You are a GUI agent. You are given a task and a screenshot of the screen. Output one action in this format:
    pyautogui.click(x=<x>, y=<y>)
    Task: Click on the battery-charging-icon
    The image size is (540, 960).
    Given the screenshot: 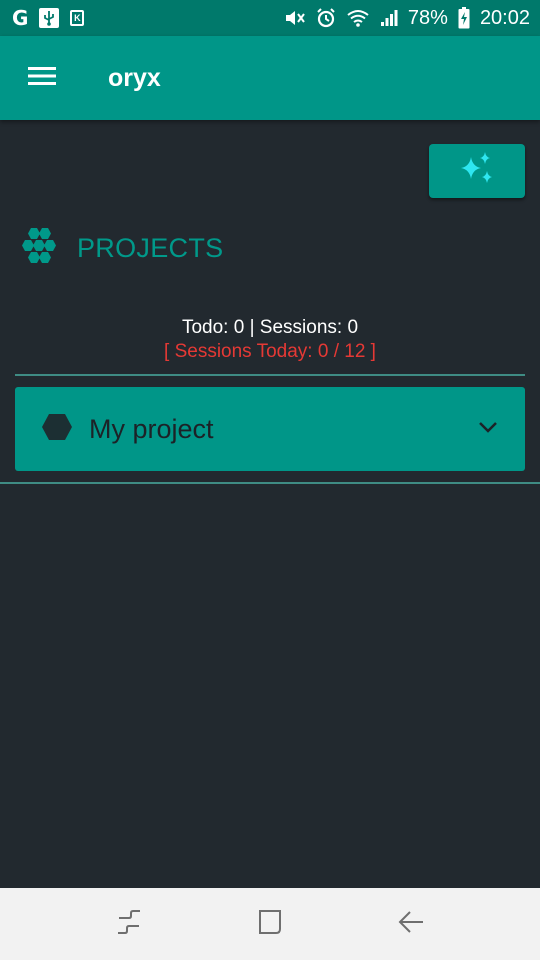 What is the action you would take?
    pyautogui.click(x=464, y=18)
    